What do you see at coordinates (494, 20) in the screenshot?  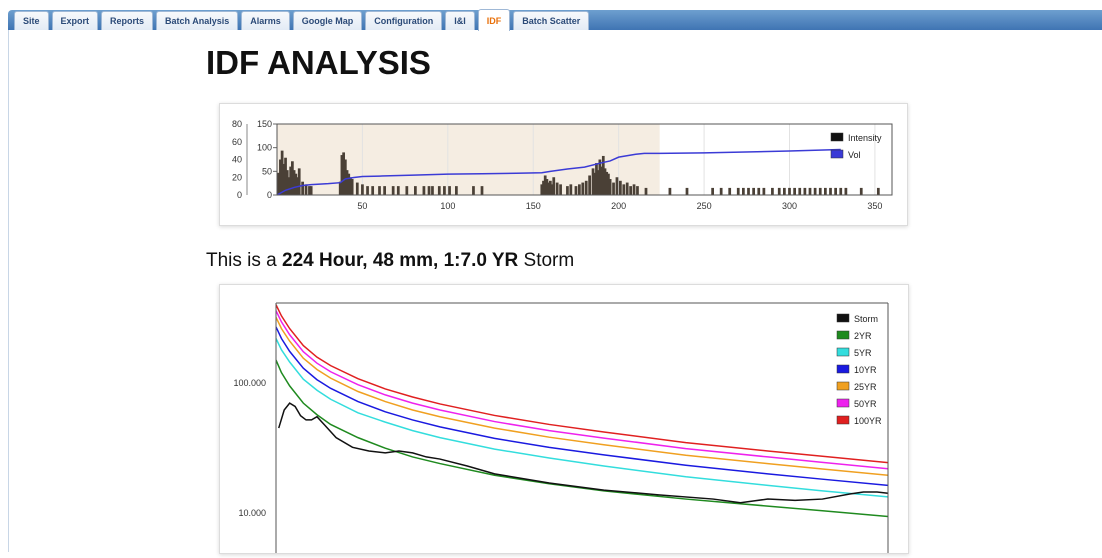 I see `tab-idf: IDF` at bounding box center [494, 20].